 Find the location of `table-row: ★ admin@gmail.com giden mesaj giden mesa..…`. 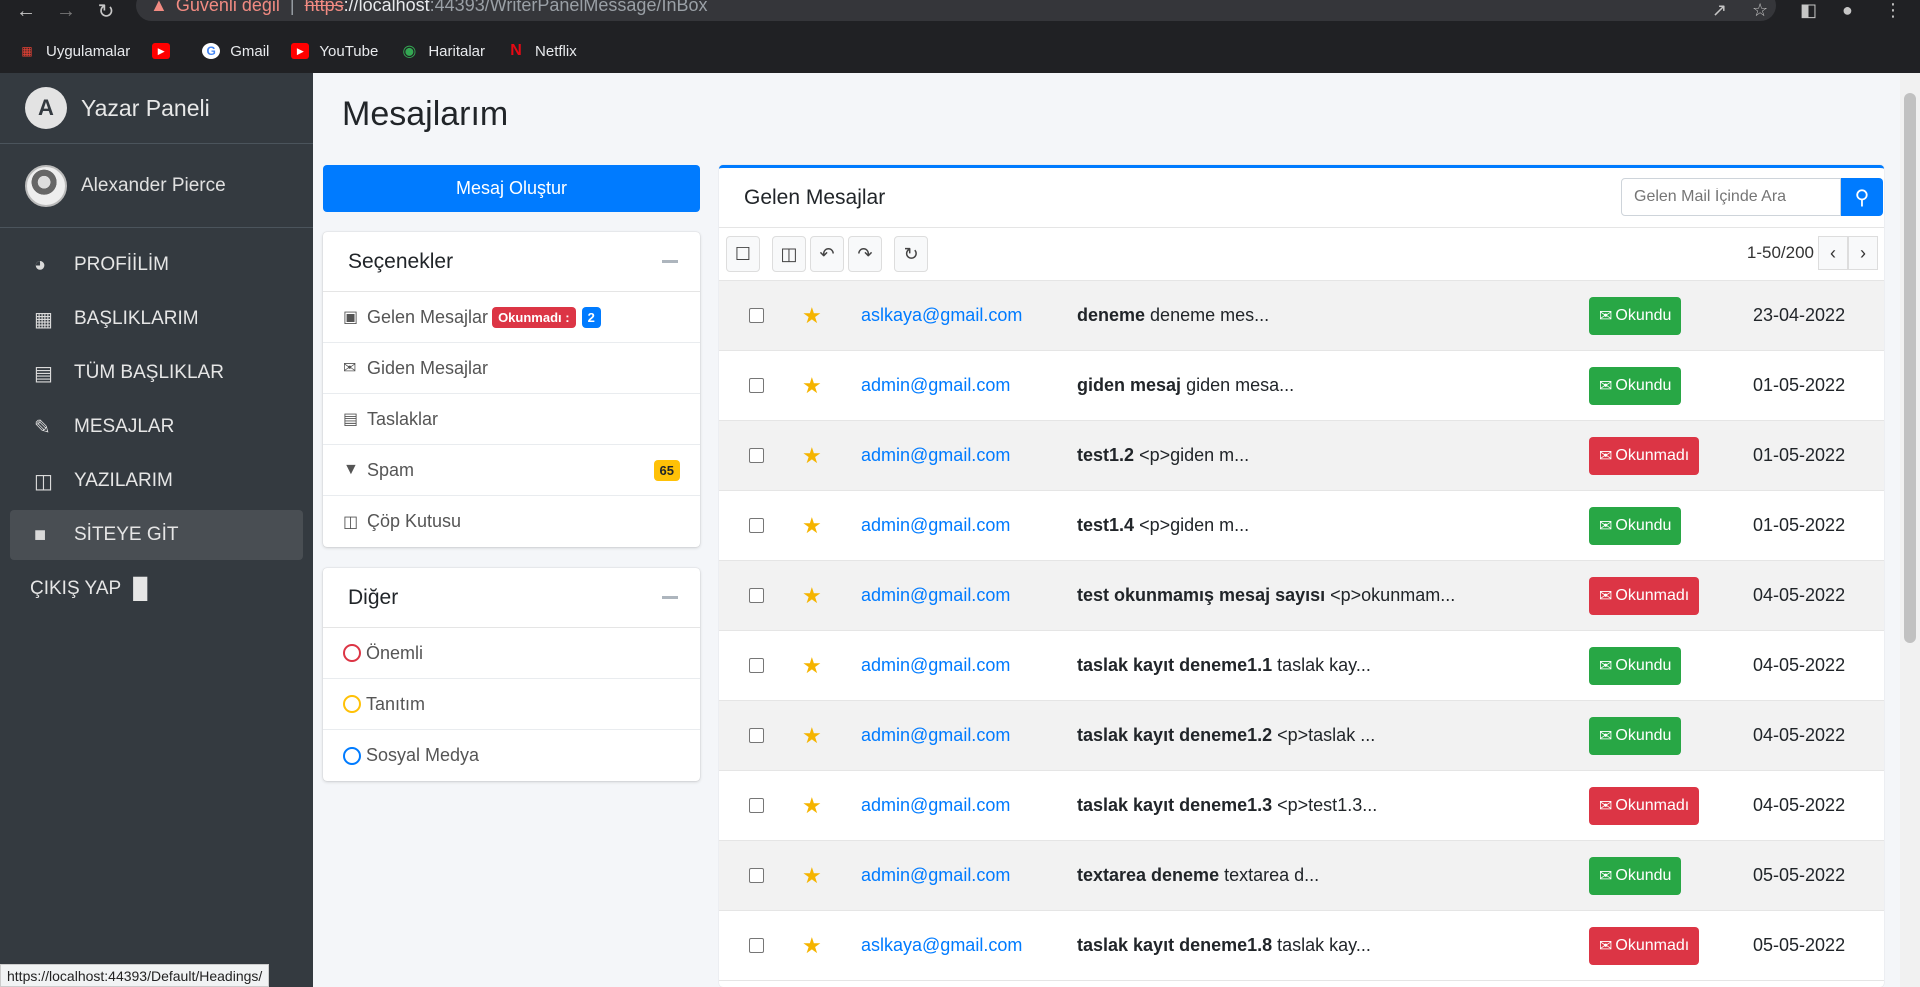

table-row: ★ admin@gmail.com giden mesaj giden mesa..… is located at coordinates (1301, 386).